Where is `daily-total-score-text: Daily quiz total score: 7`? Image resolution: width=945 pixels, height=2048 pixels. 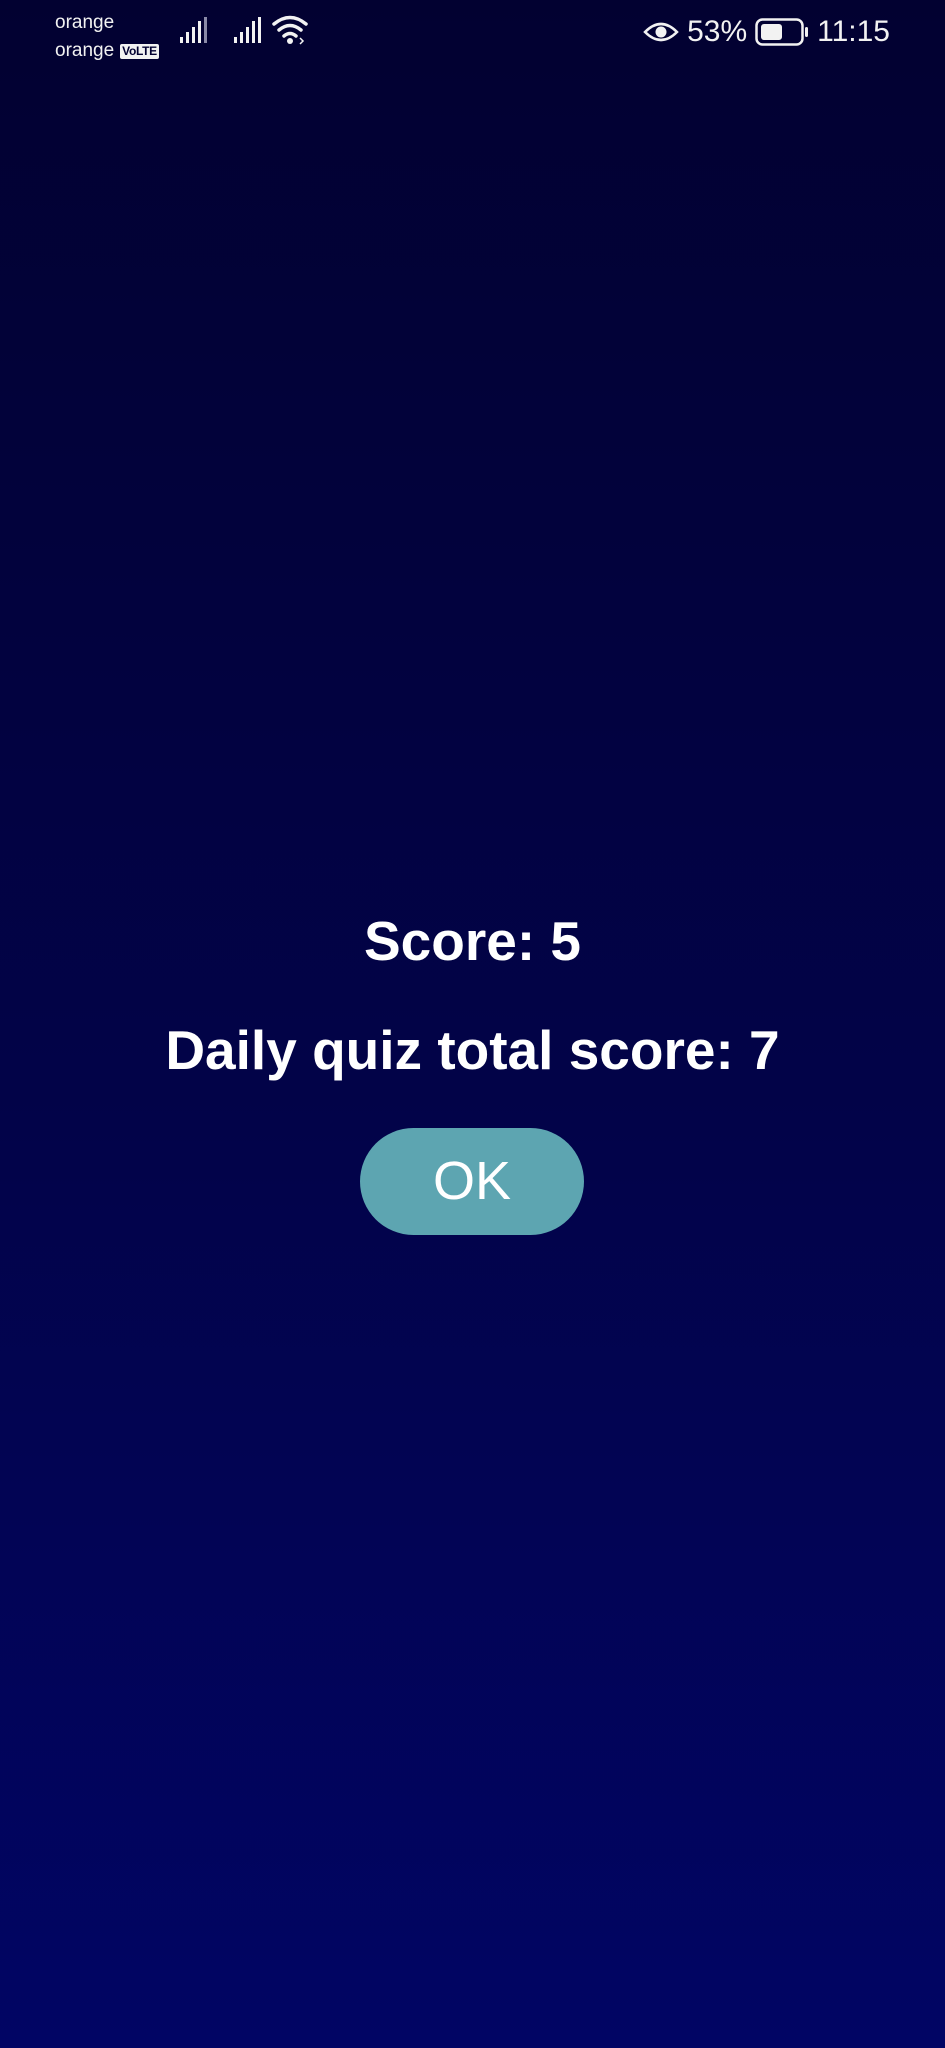
daily-total-score-text: Daily quiz total score: 7 is located at coordinates (472, 1050).